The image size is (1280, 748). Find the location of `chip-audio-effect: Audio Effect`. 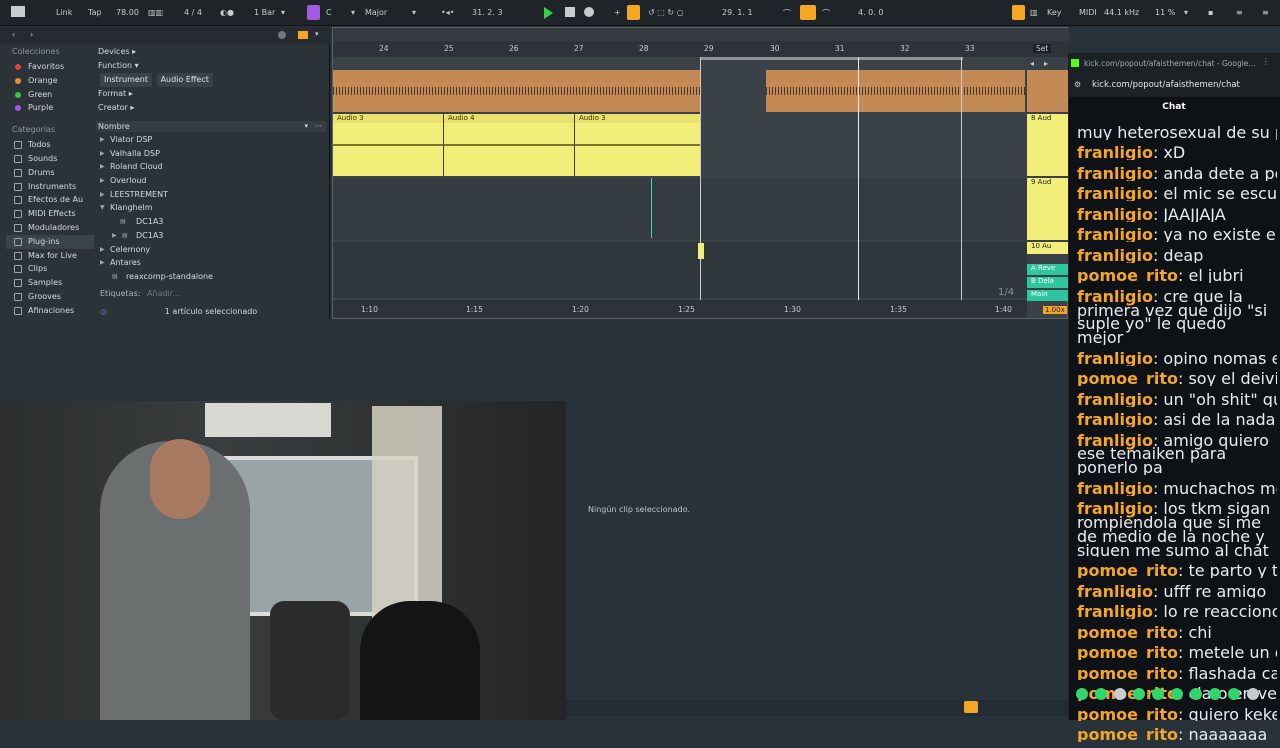

chip-audio-effect: Audio Effect is located at coordinates (184, 80).